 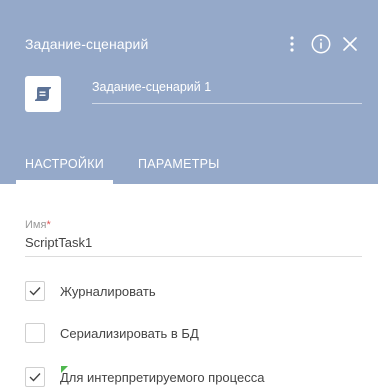 I want to click on logging-label: Журналировать, so click(x=108, y=291).